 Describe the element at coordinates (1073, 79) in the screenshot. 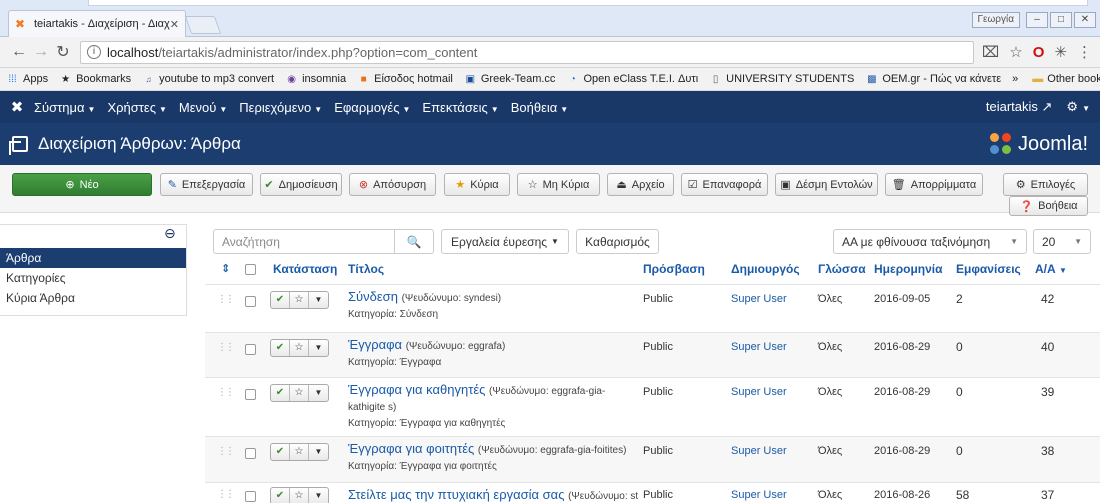

I see `other-bookmarks: Other bookmarks` at that location.